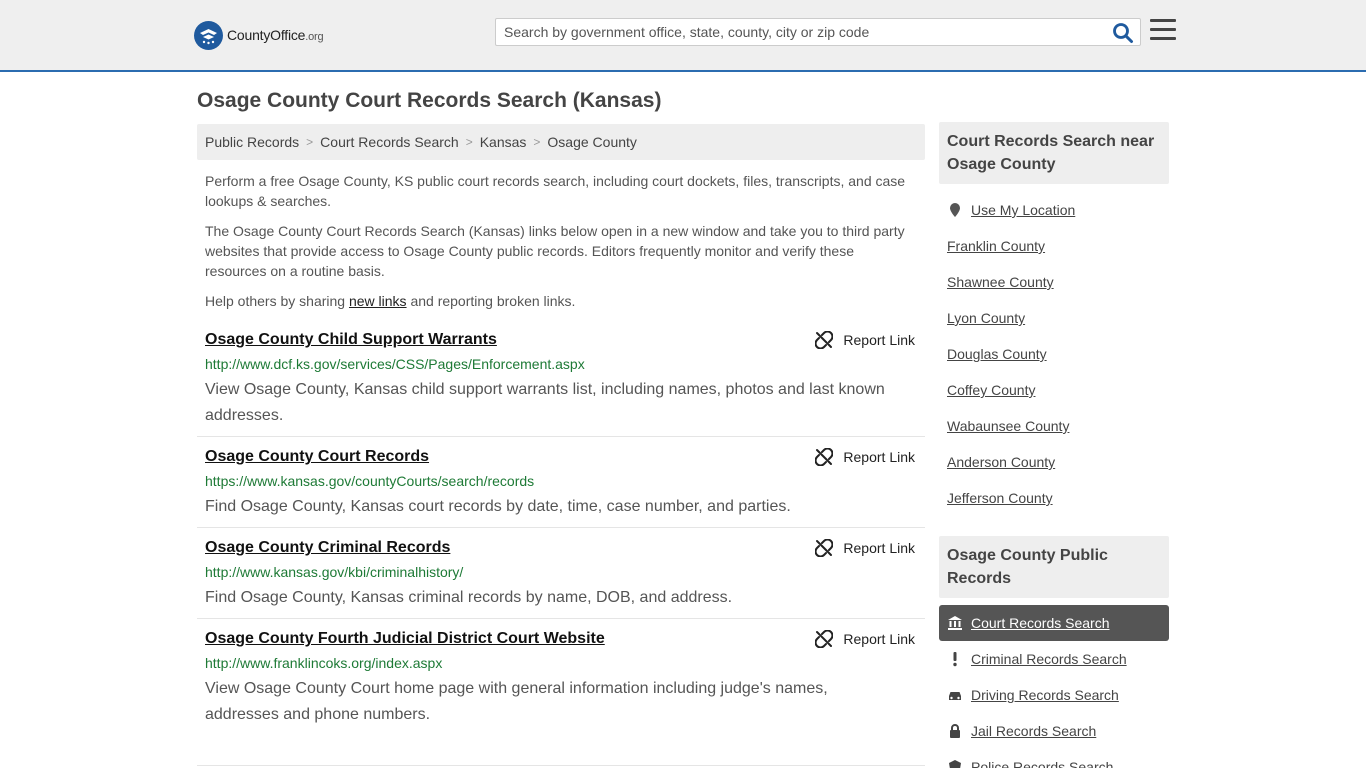  Describe the element at coordinates (1008, 426) in the screenshot. I see `nearby-county-link: Wabaunsee County` at that location.